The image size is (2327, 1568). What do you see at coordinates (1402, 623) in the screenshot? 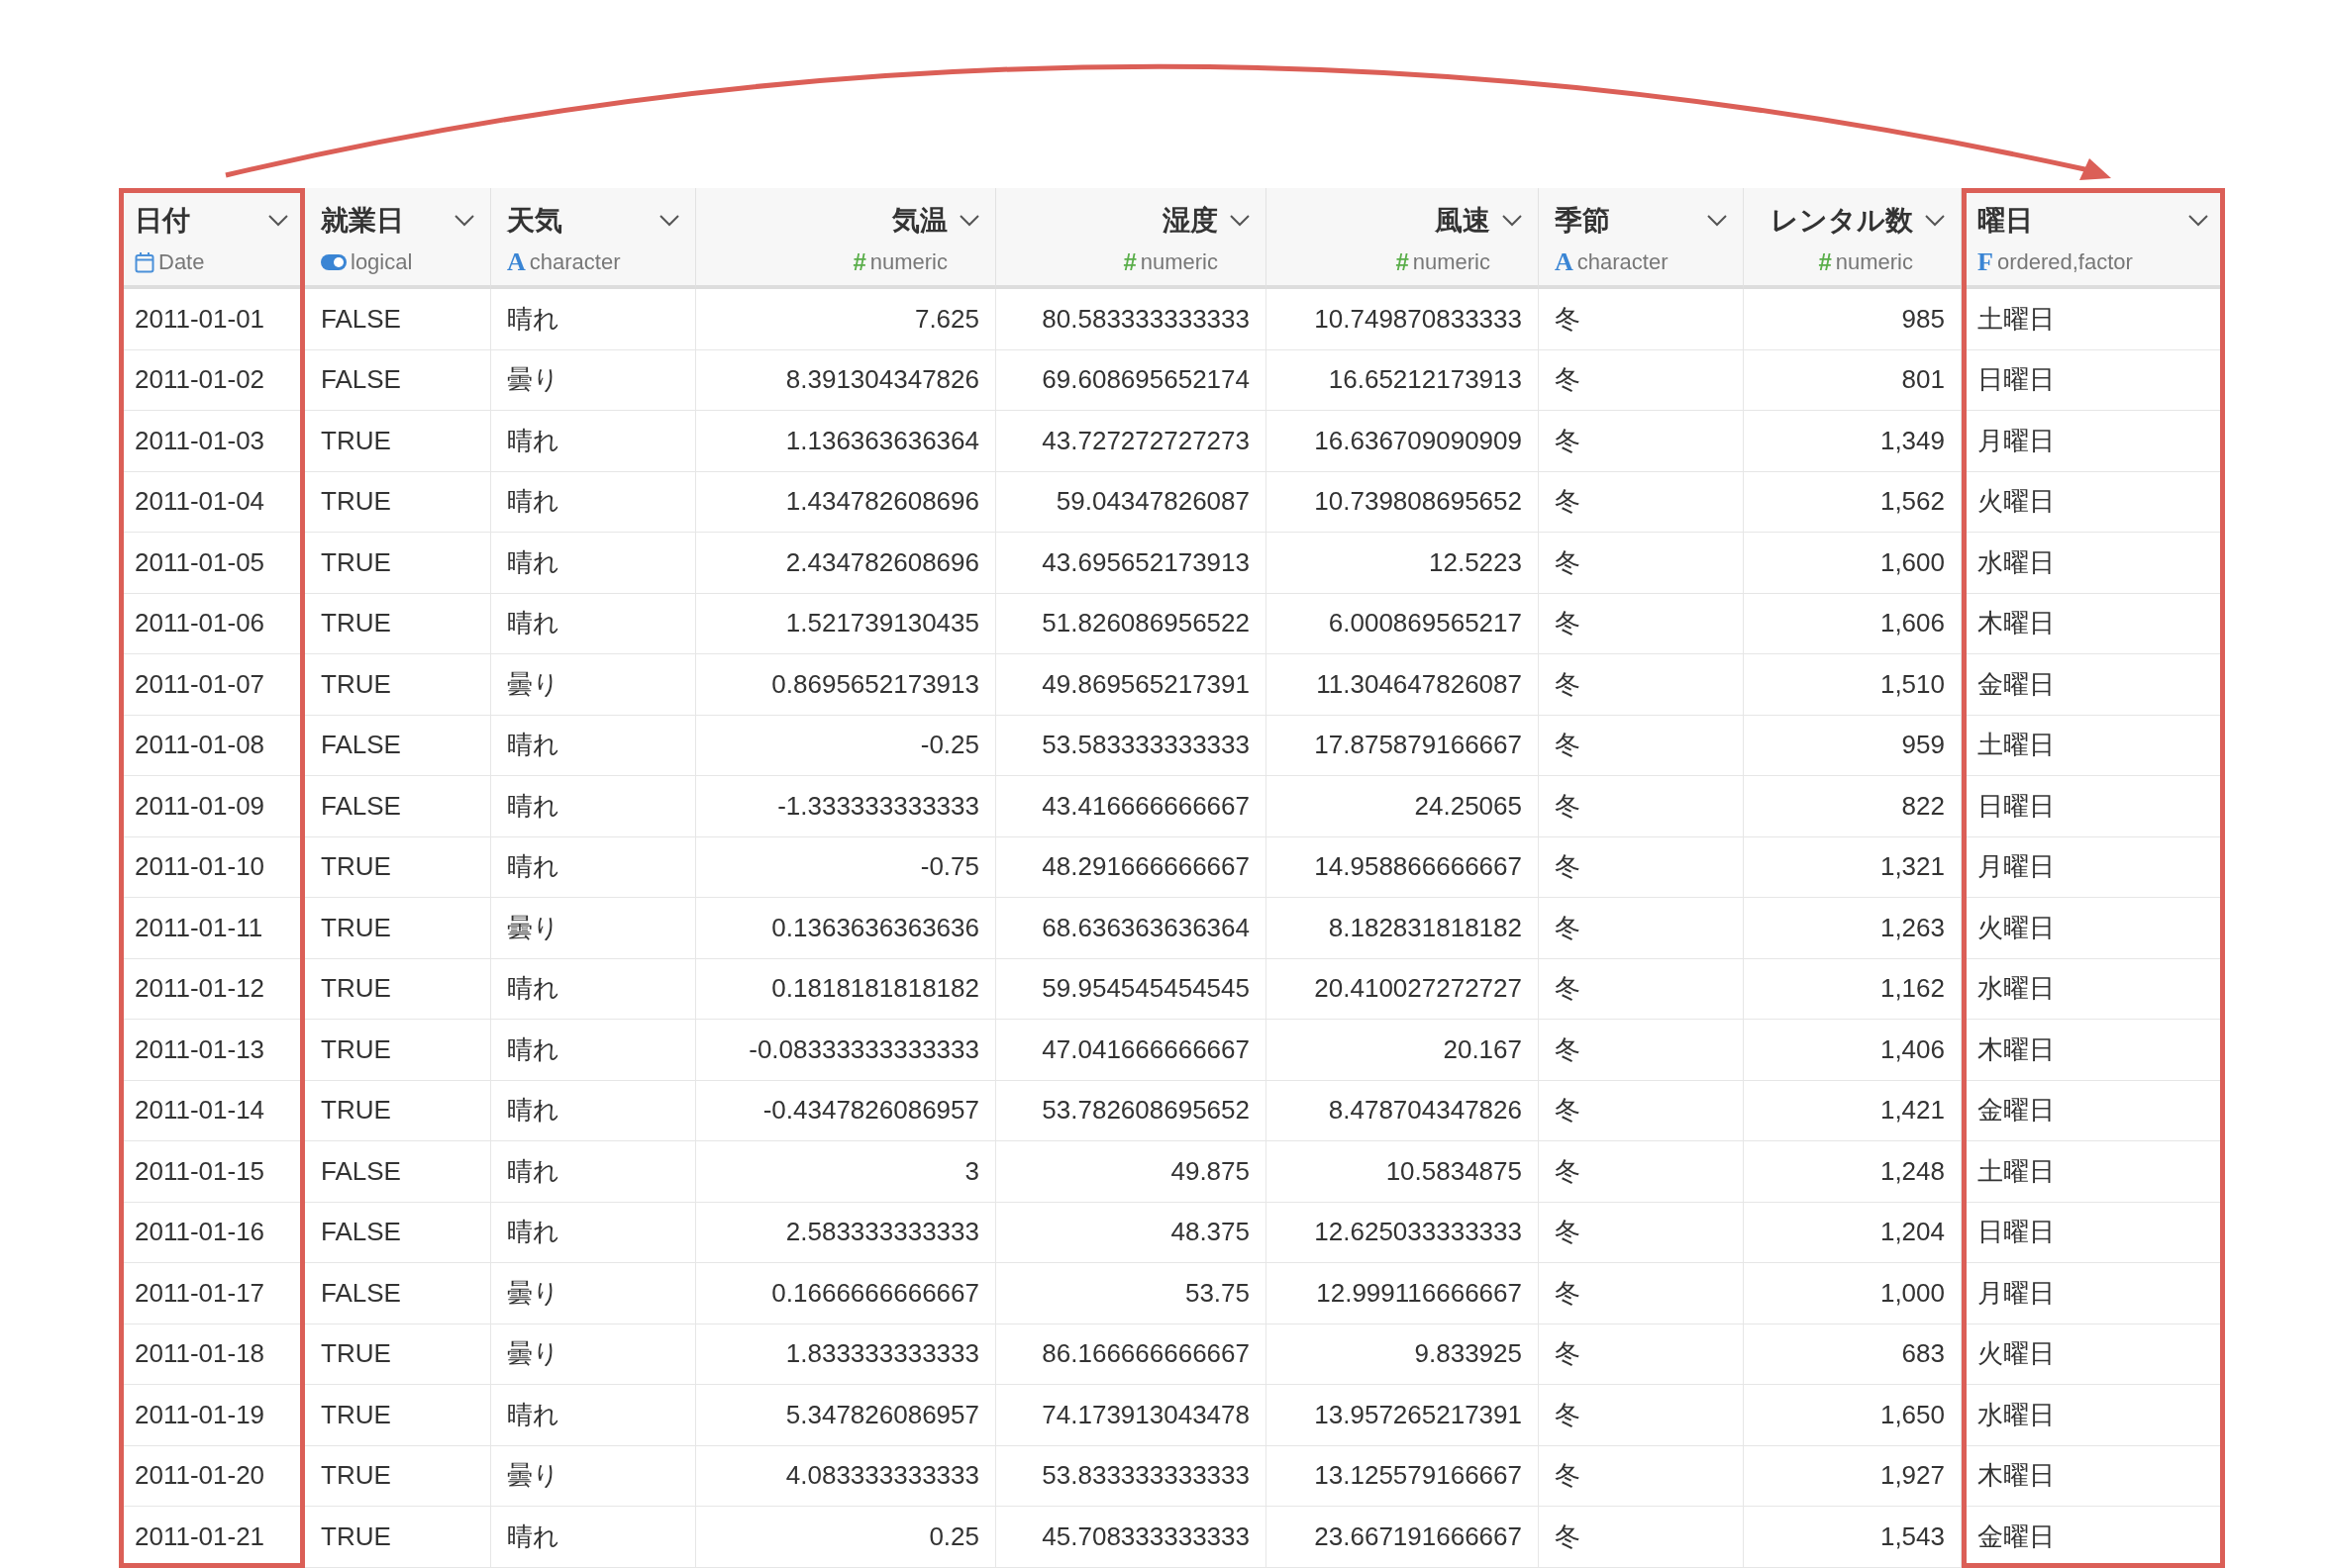
I see `table-cell: 6.000869565217` at bounding box center [1402, 623].